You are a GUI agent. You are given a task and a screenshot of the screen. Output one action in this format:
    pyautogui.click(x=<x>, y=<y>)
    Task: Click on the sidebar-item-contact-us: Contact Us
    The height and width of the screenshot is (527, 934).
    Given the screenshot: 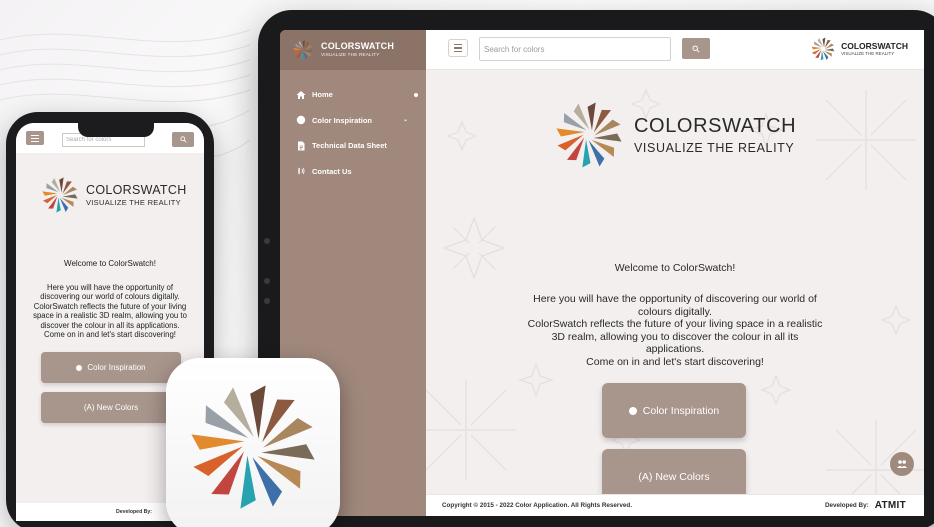 What is the action you would take?
    pyautogui.click(x=353, y=172)
    